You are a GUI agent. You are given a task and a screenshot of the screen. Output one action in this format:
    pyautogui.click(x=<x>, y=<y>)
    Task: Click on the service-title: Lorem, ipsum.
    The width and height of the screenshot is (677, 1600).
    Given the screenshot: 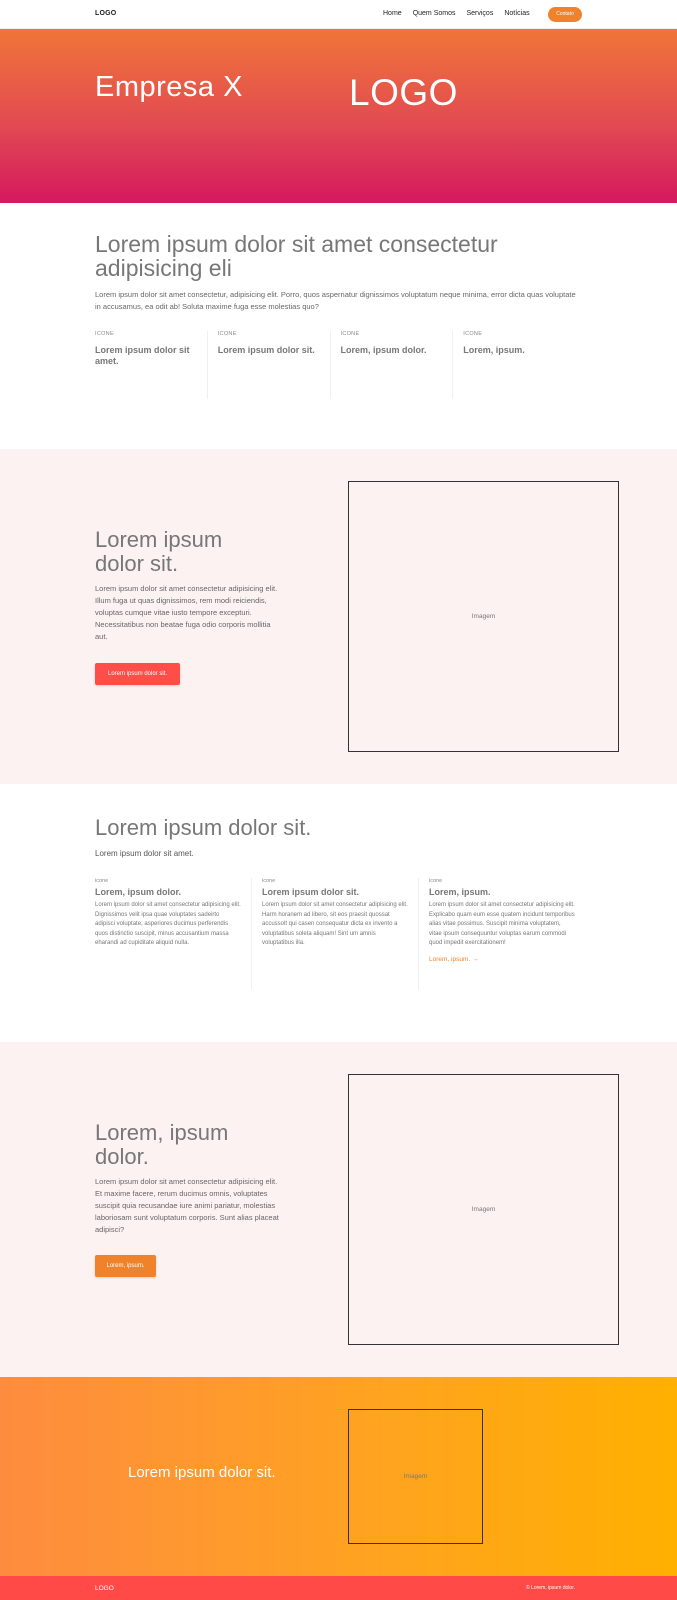 What is the action you would take?
    pyautogui.click(x=460, y=892)
    